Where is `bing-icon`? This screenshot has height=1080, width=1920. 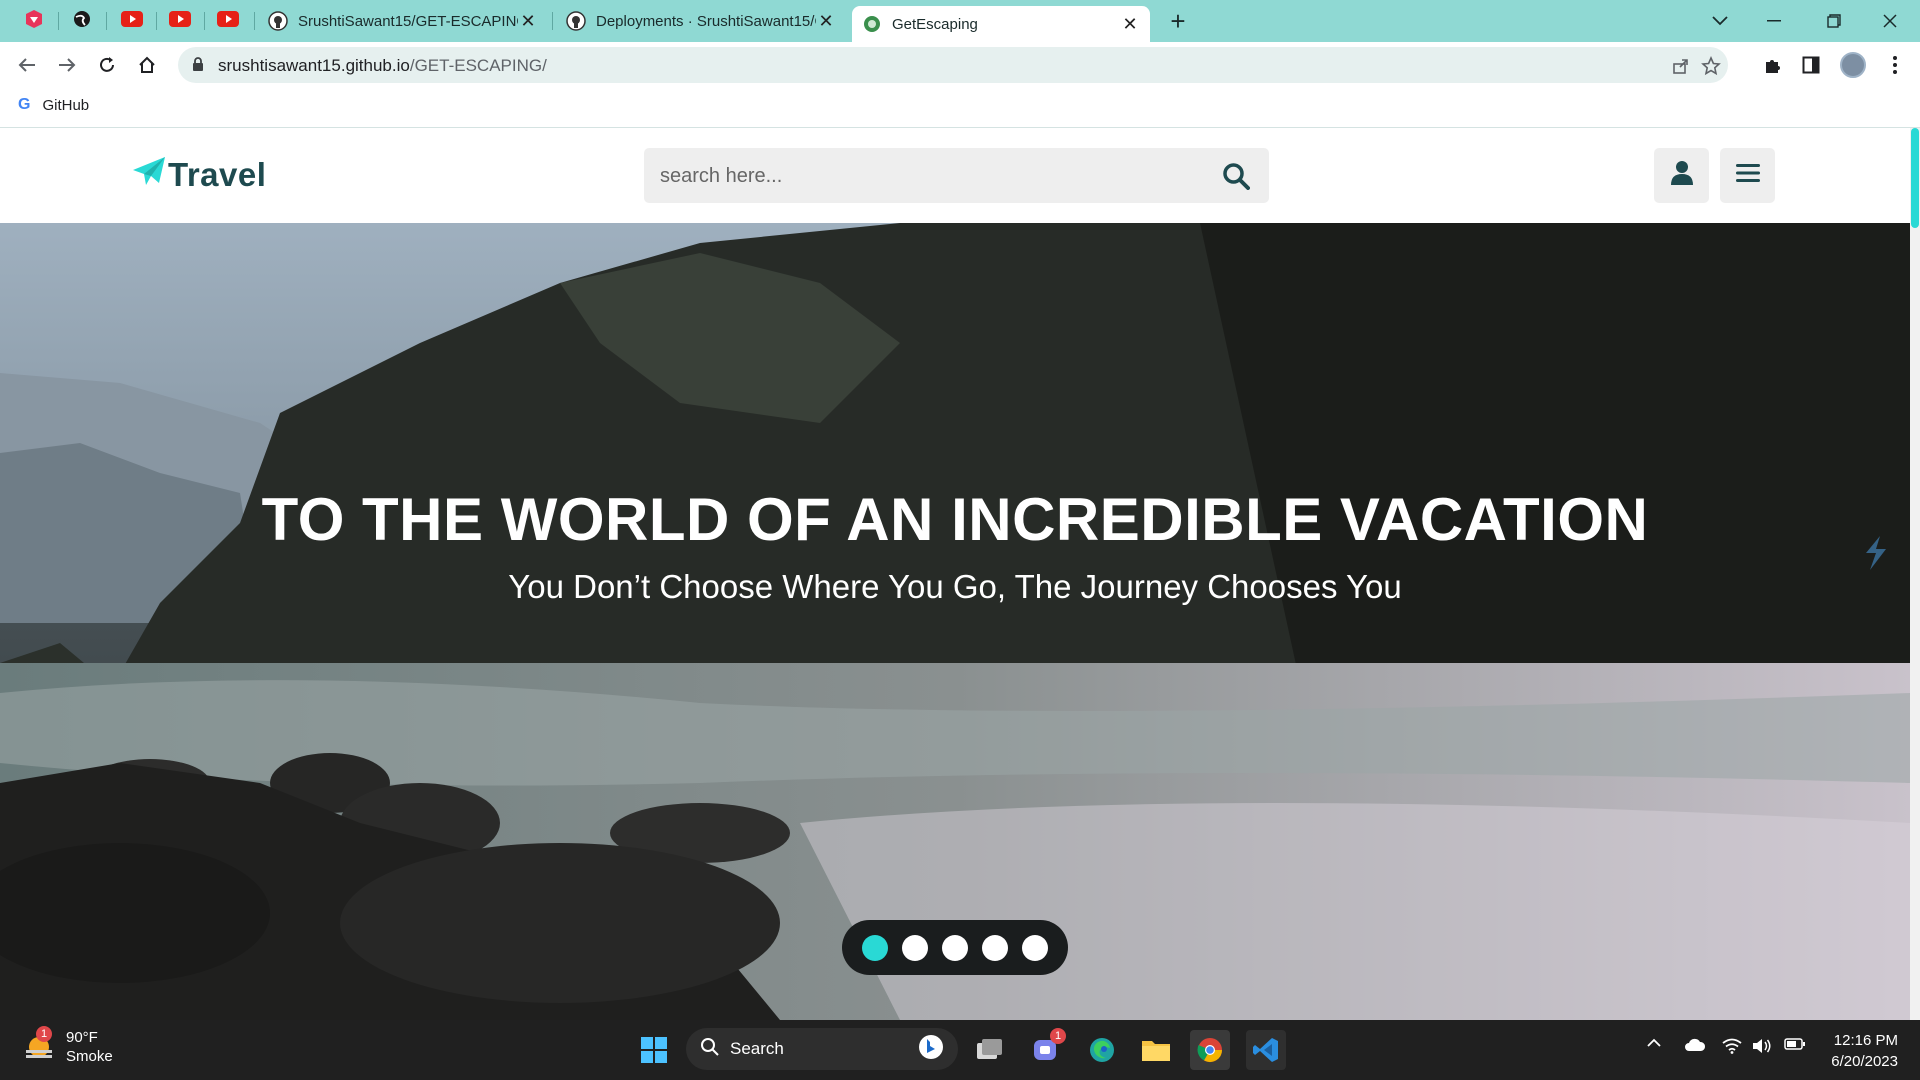 bing-icon is located at coordinates (931, 1049).